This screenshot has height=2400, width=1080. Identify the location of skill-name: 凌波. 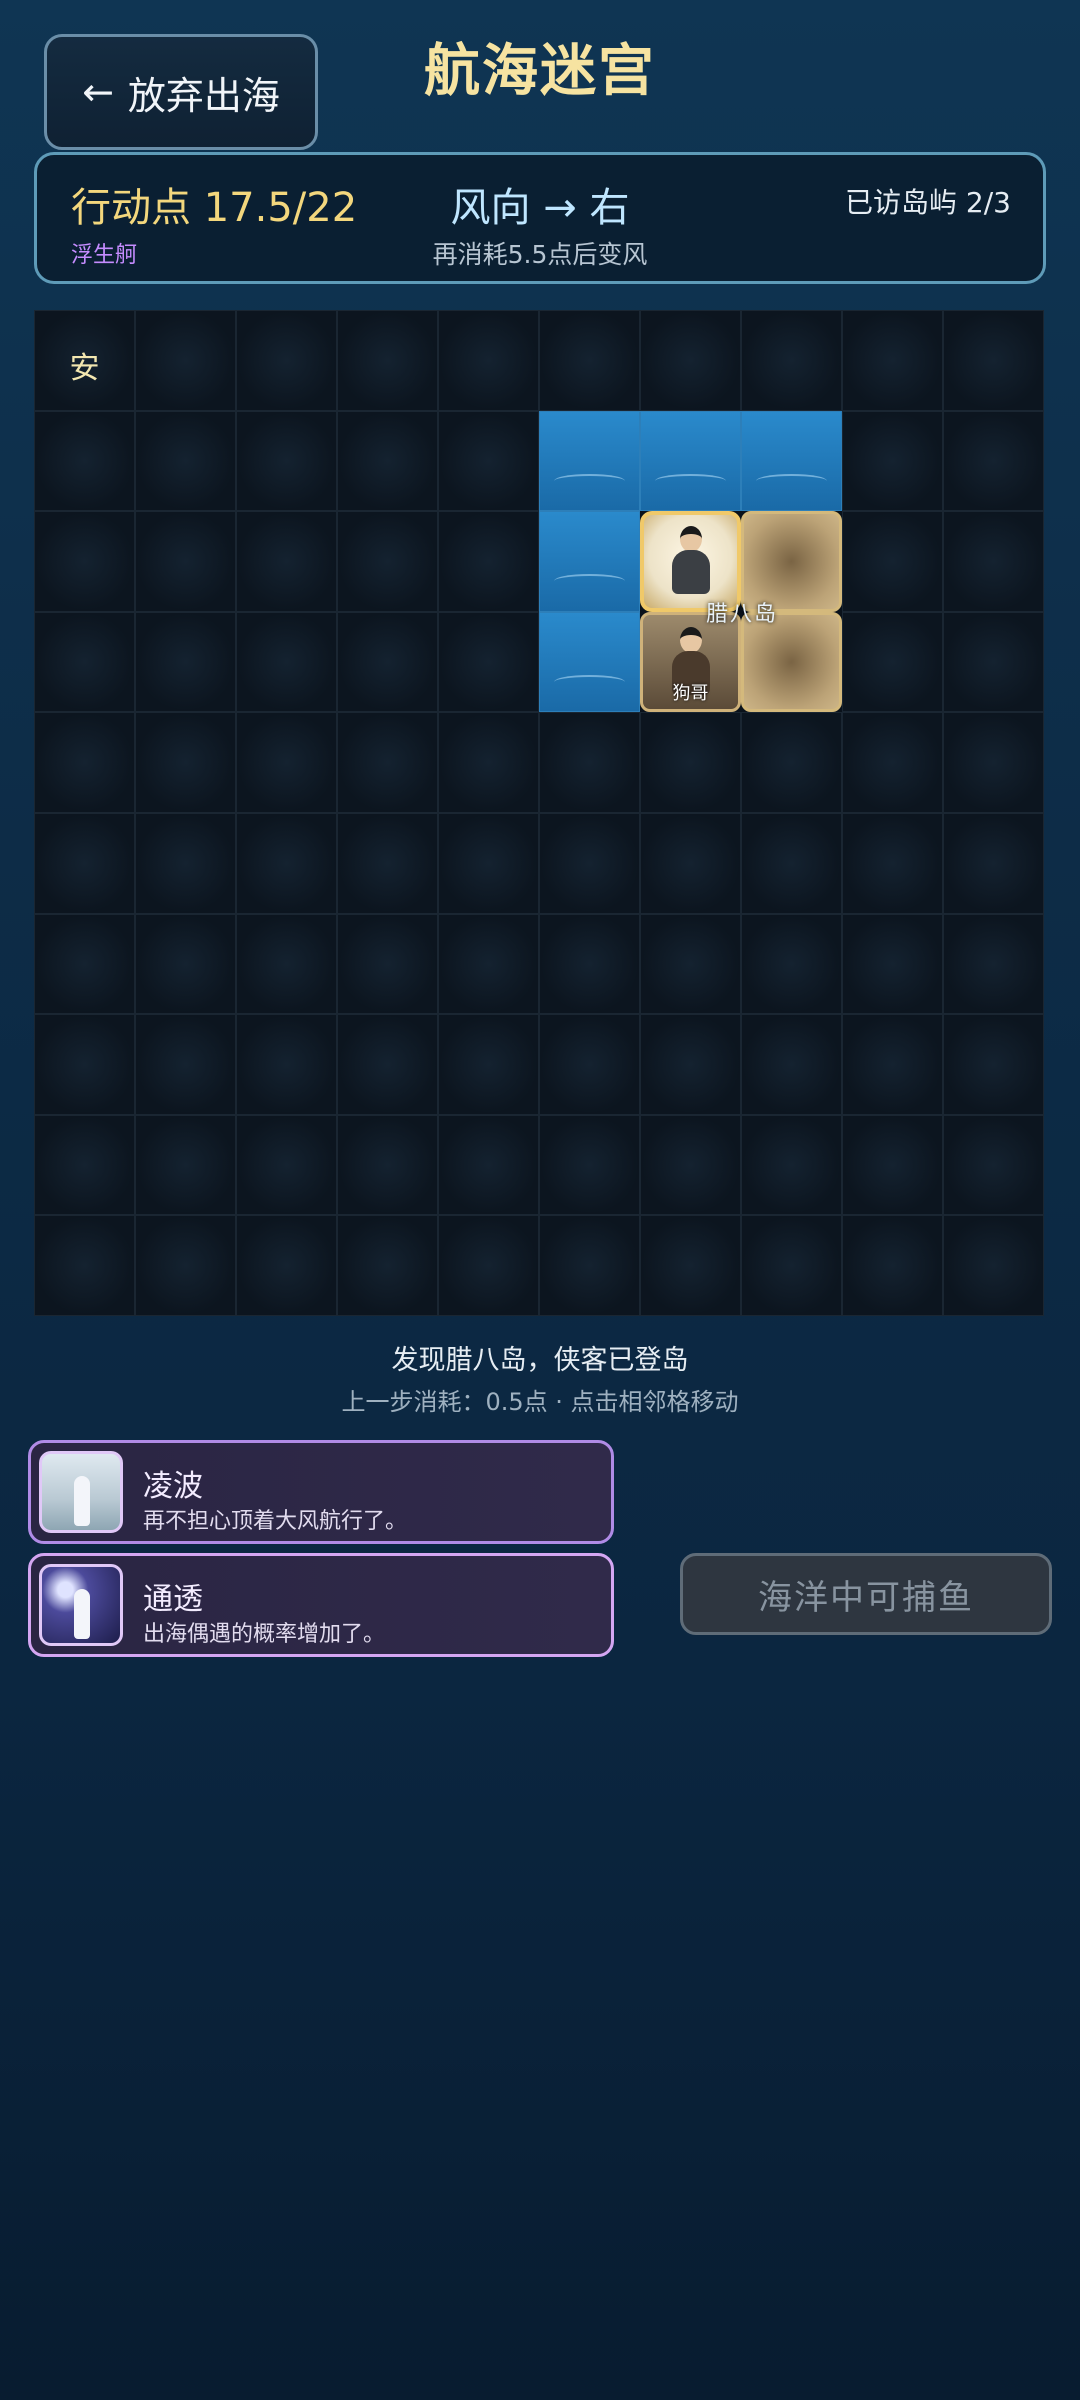
(173, 1486).